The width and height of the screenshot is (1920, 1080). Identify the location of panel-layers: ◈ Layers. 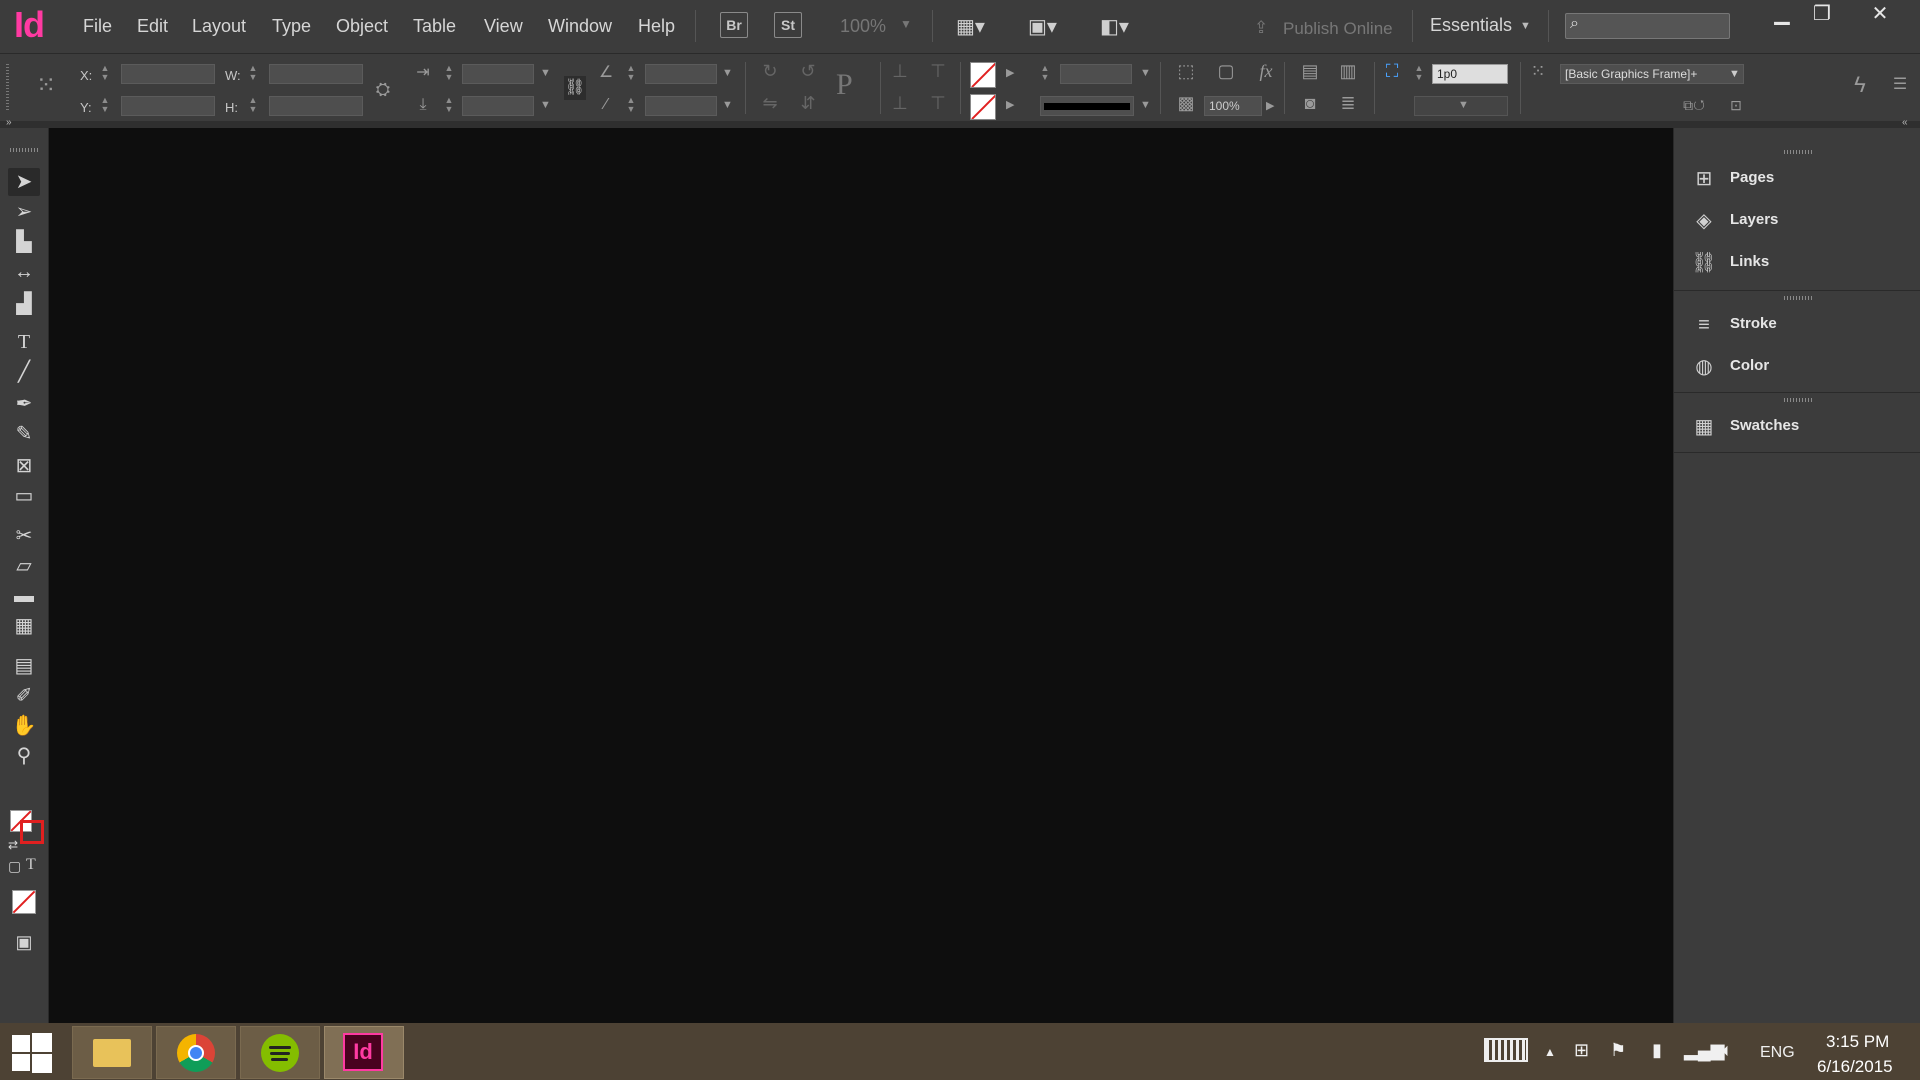
(1797, 221).